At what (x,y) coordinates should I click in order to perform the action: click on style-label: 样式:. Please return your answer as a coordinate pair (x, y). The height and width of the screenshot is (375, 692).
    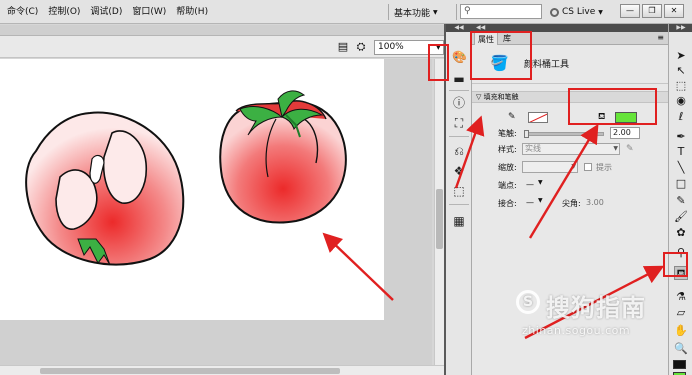
    Looking at the image, I should click on (507, 149).